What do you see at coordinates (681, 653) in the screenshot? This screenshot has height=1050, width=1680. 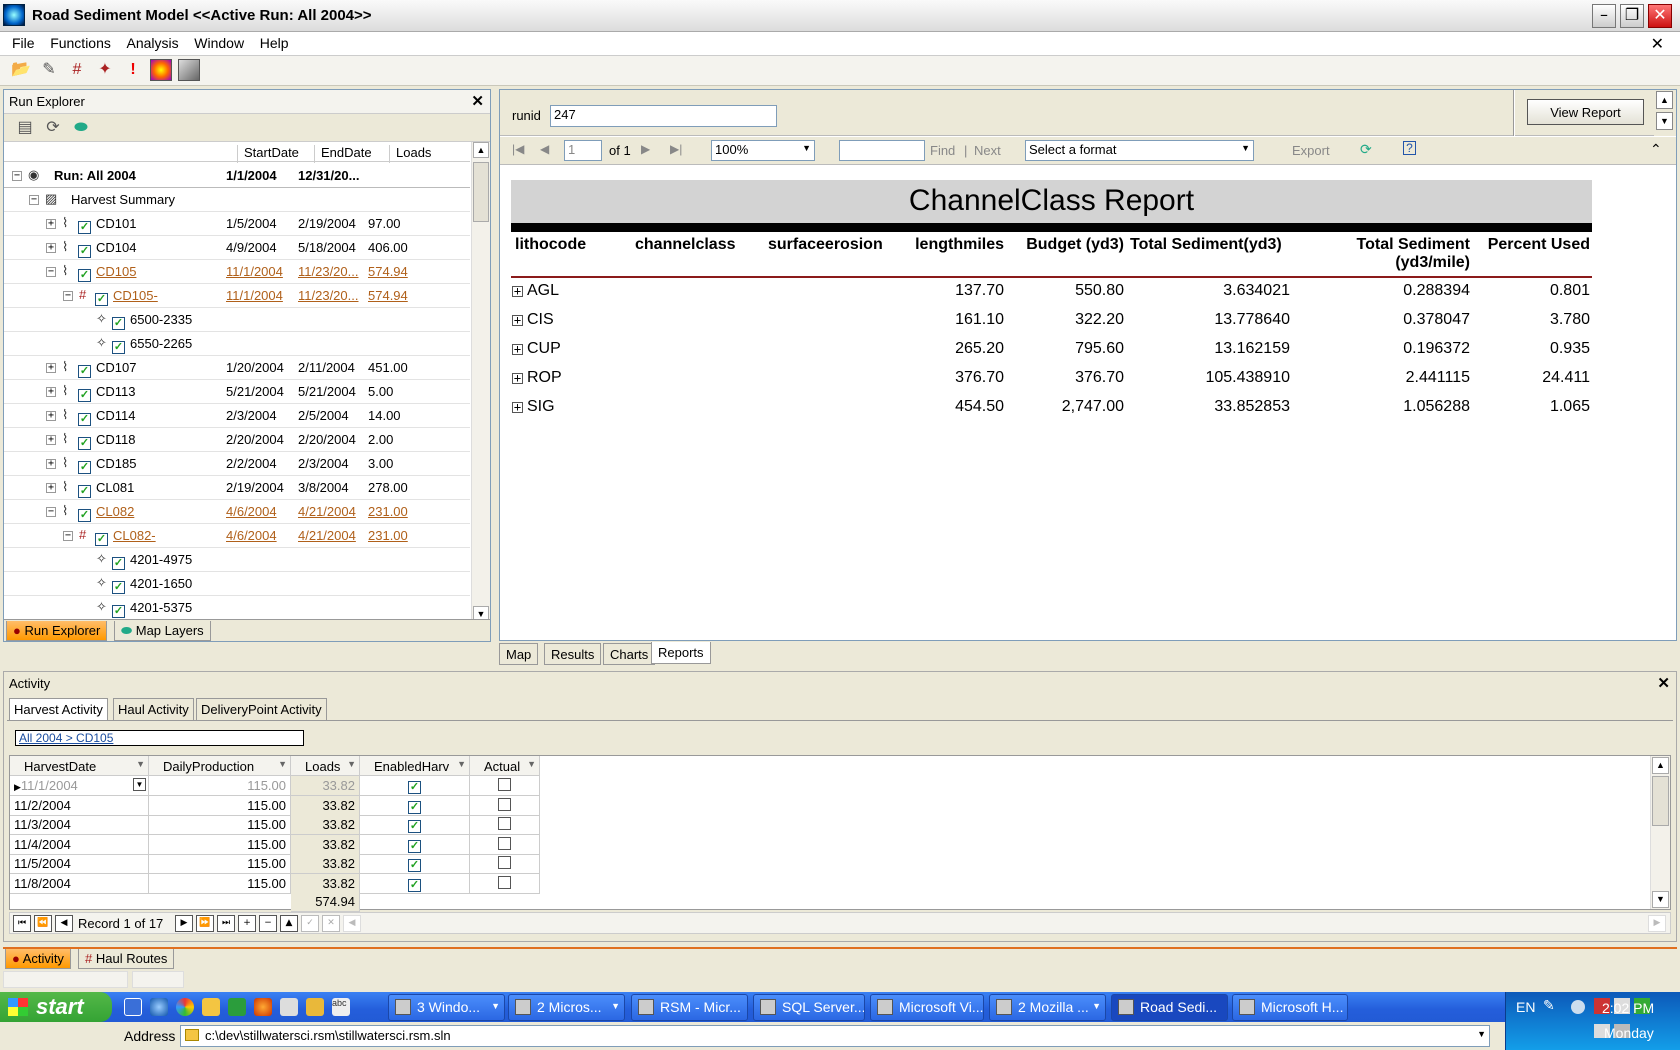 I see `tab-reports: Reports` at bounding box center [681, 653].